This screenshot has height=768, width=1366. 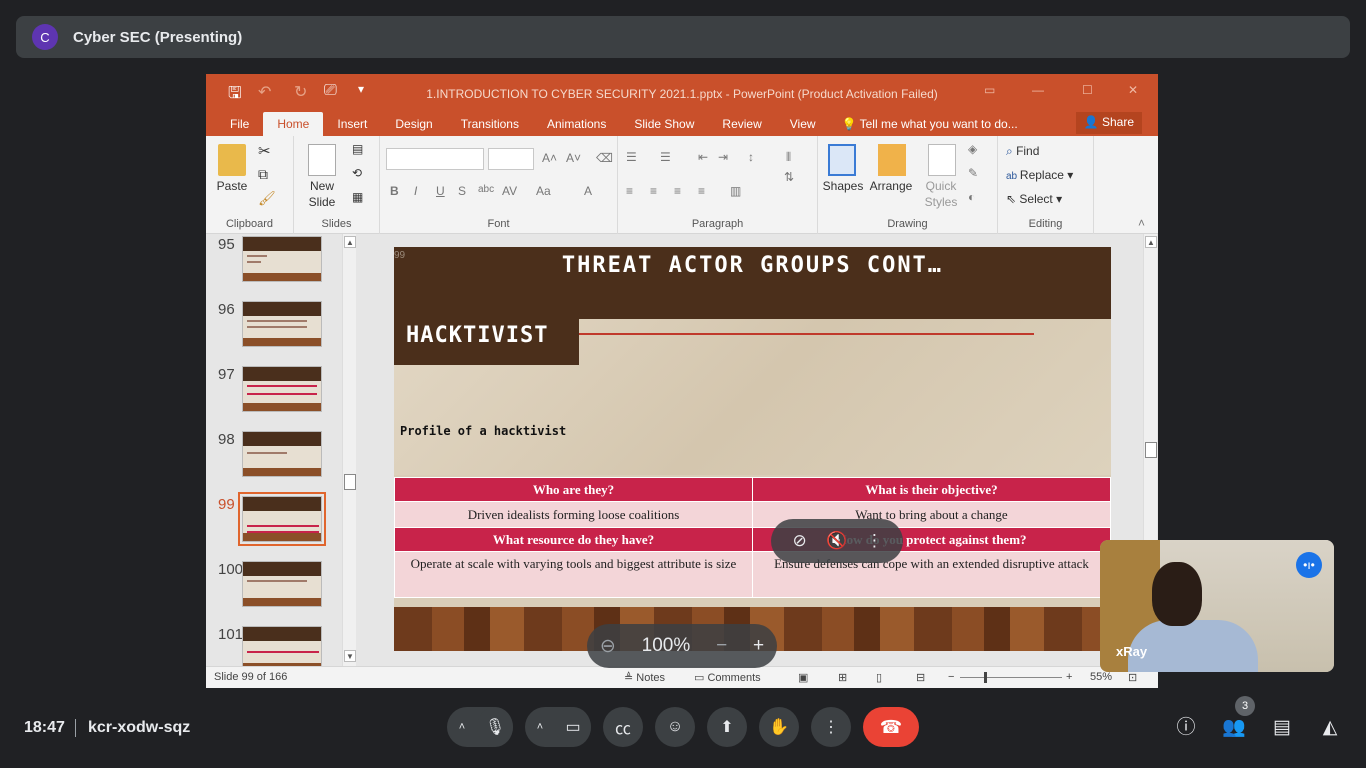 I want to click on layout-icon: ▤, so click(x=358, y=149).